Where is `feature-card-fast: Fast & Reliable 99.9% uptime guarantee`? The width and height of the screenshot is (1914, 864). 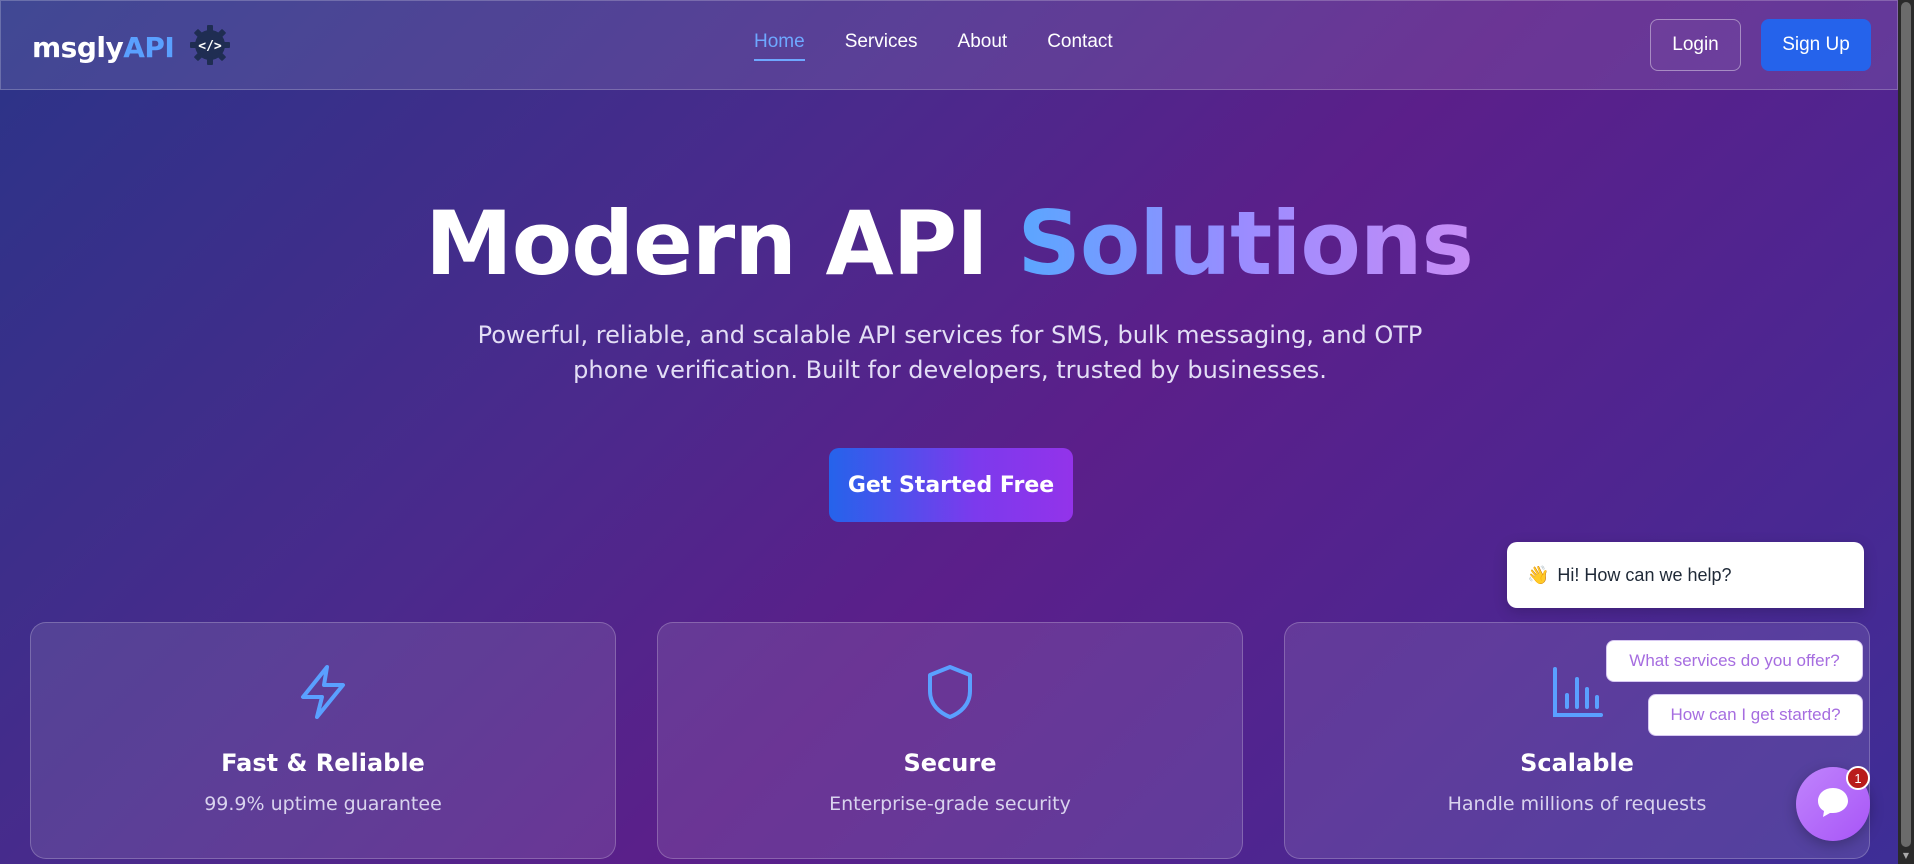
feature-card-fast: Fast & Reliable 99.9% uptime guarantee is located at coordinates (323, 740).